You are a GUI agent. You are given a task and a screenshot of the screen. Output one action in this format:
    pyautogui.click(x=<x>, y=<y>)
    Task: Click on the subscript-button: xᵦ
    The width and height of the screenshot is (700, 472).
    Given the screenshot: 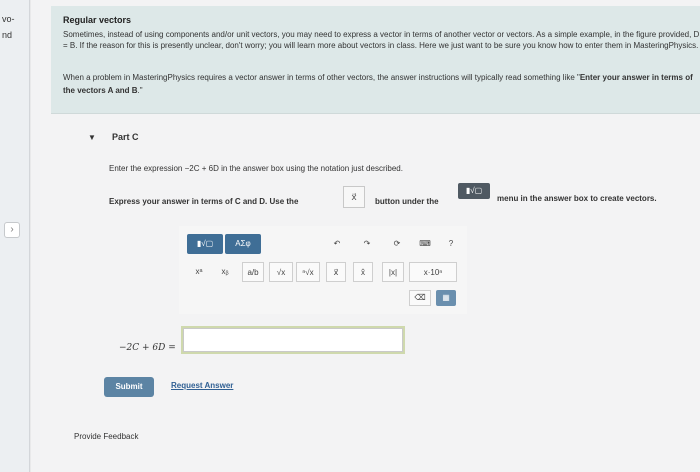 What is the action you would take?
    pyautogui.click(x=225, y=272)
    